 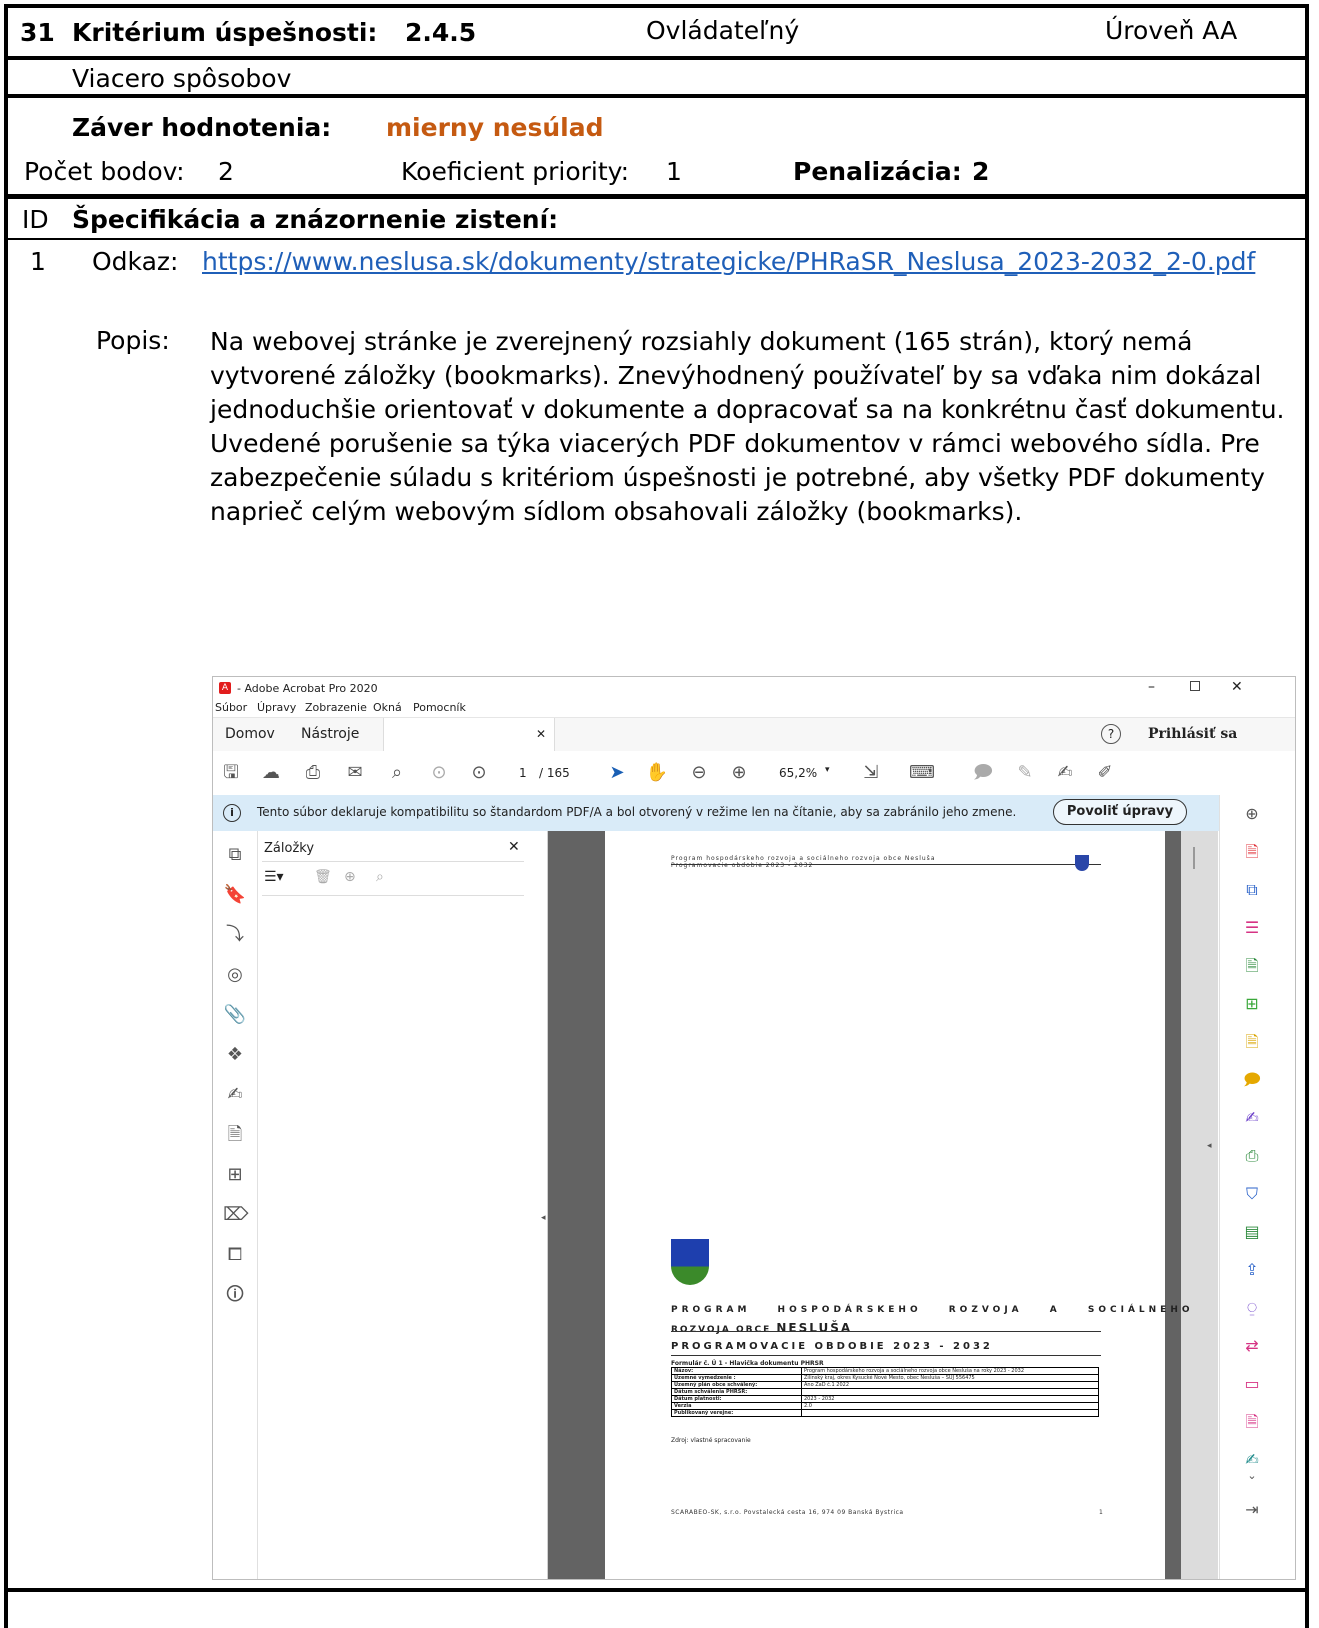 What do you see at coordinates (1252, 814) in the screenshot?
I see `zoom-icon: ⊕` at bounding box center [1252, 814].